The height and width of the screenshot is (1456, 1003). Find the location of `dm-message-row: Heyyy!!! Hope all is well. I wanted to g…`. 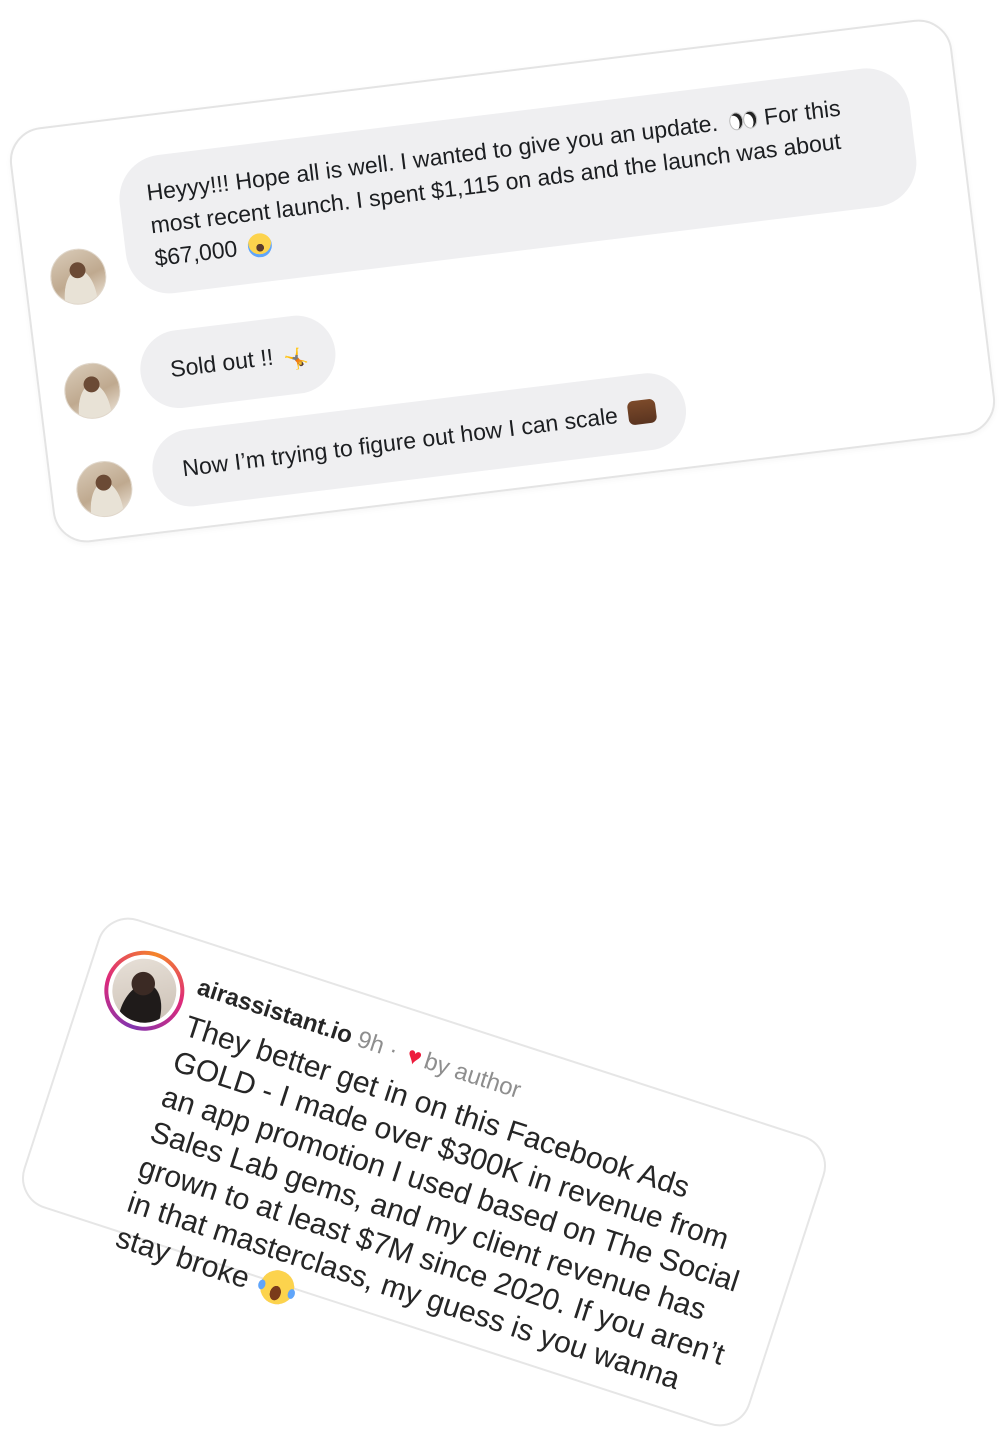

dm-message-row: Heyyy!!! Hope all is well. I wanted to g… is located at coordinates (479, 185).